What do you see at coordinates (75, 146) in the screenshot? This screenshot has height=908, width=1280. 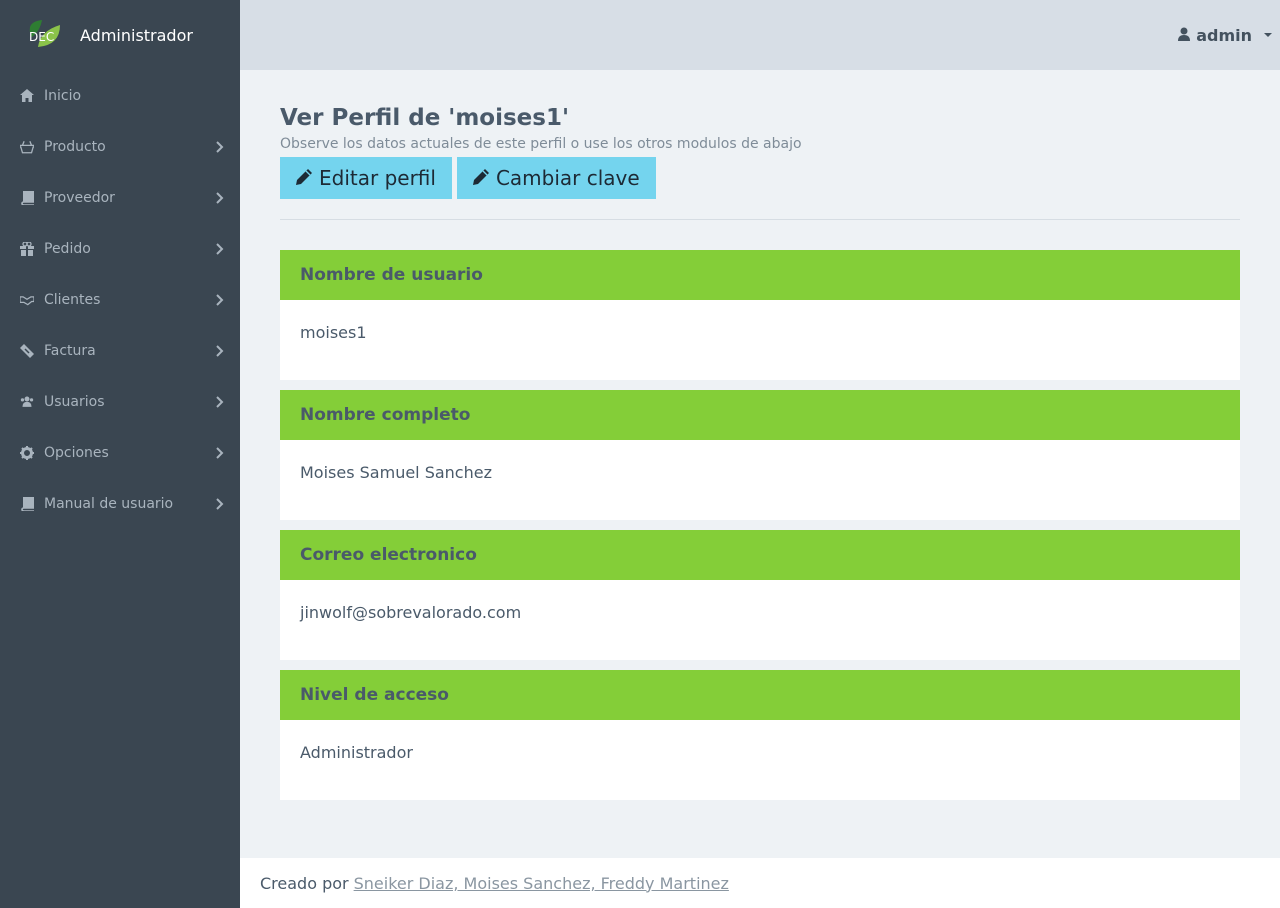 I see `sidebar-item-label: Producto` at bounding box center [75, 146].